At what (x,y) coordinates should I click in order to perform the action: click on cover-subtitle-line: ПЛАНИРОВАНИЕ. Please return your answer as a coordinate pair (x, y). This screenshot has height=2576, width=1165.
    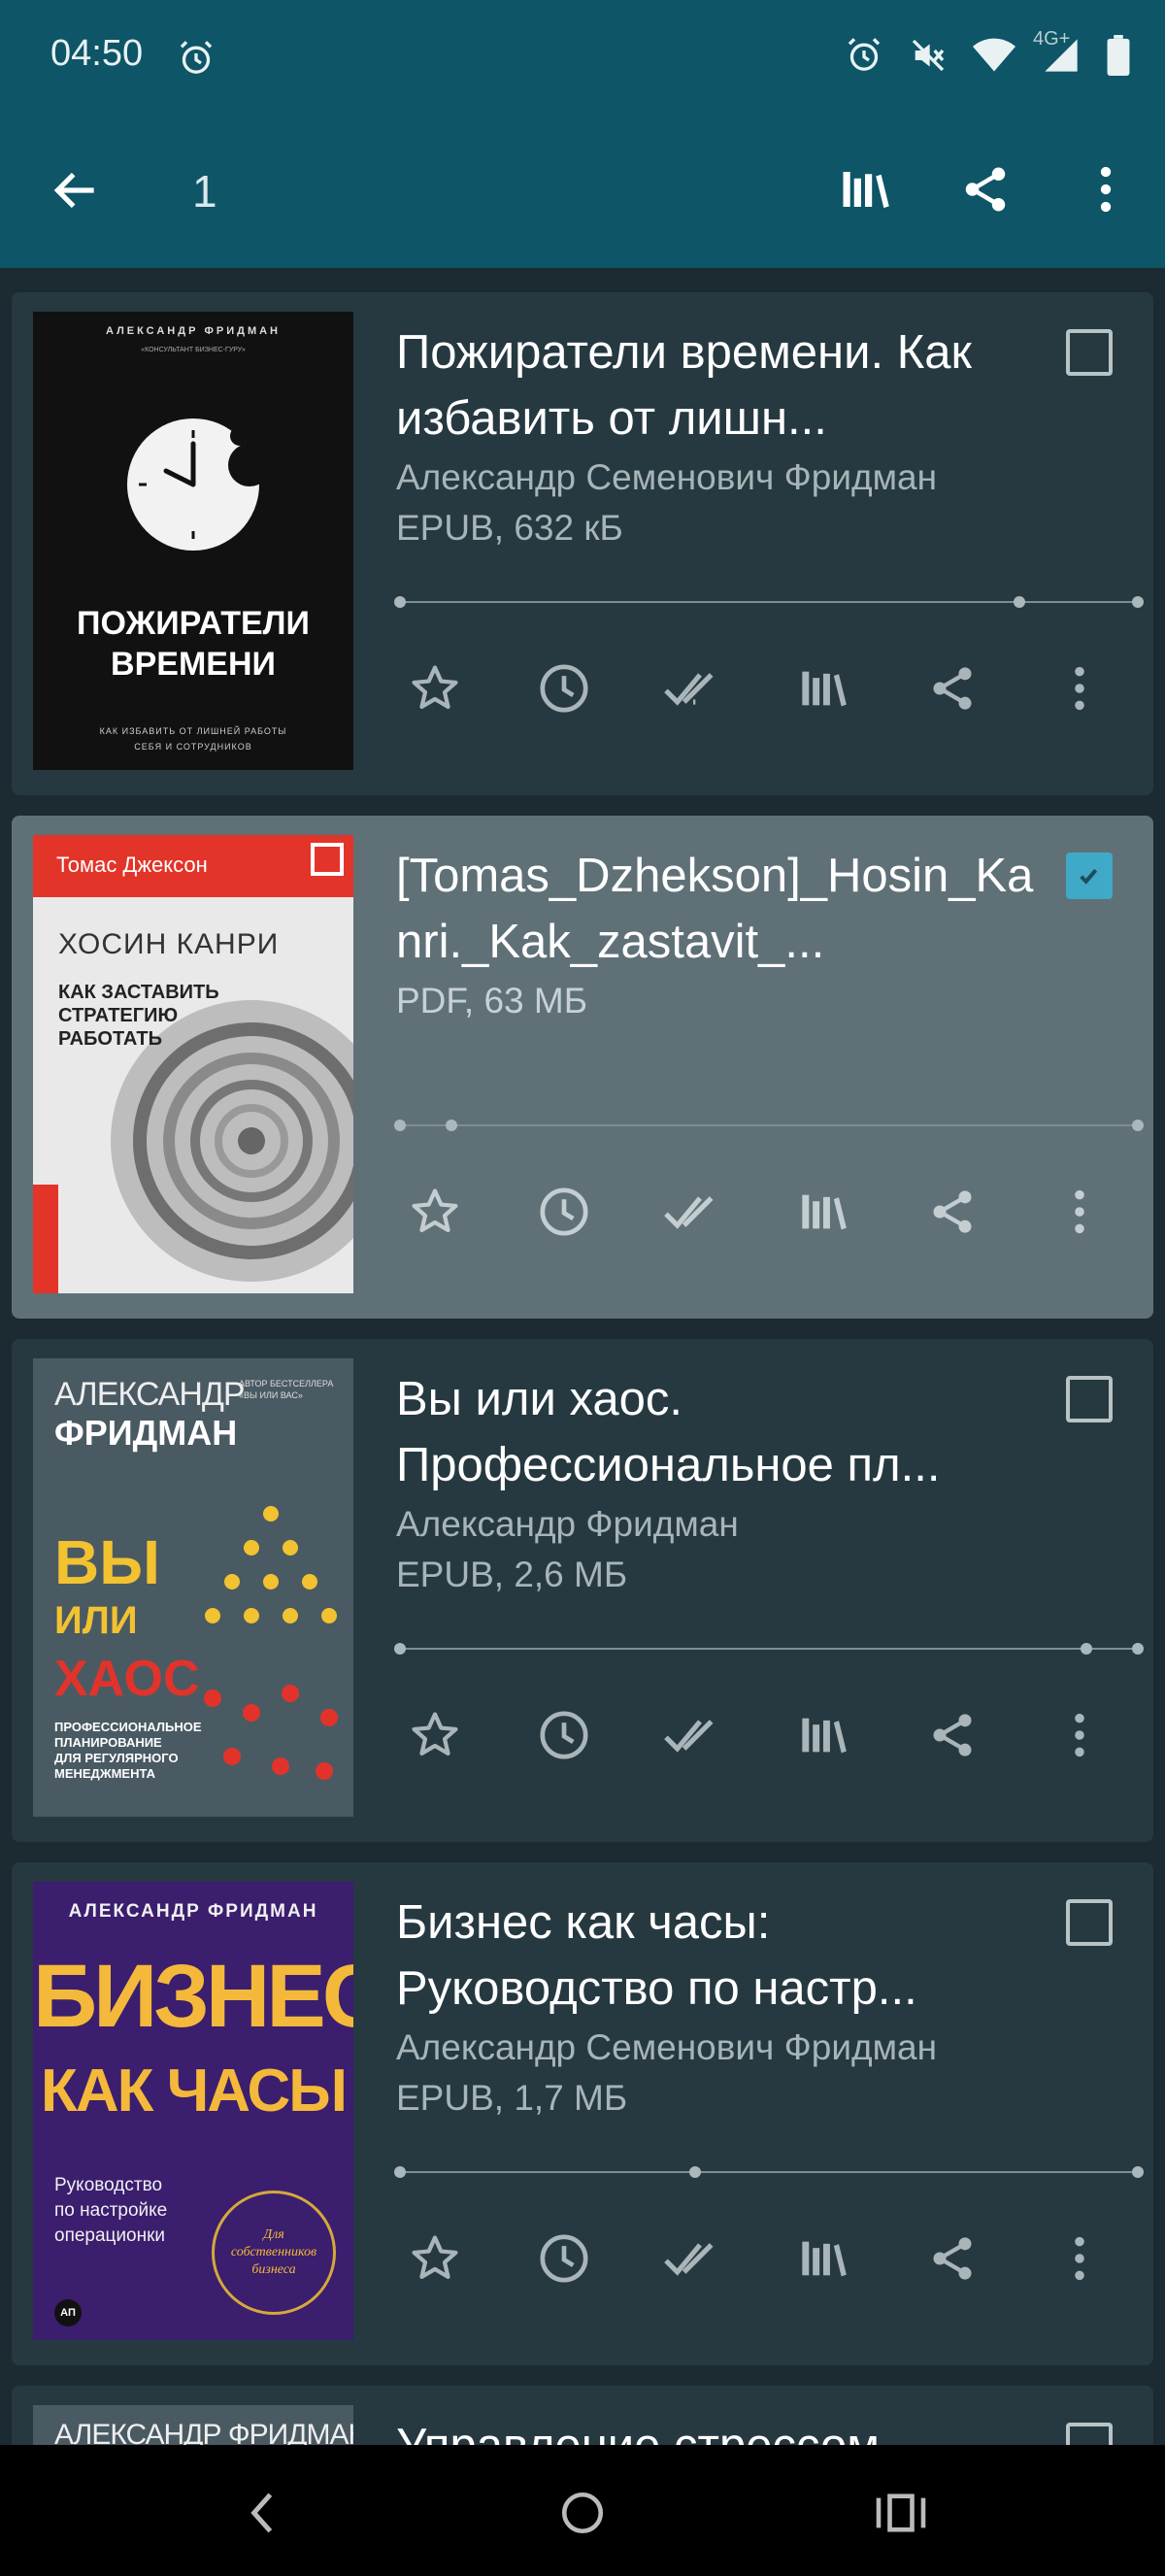
    Looking at the image, I should click on (108, 1742).